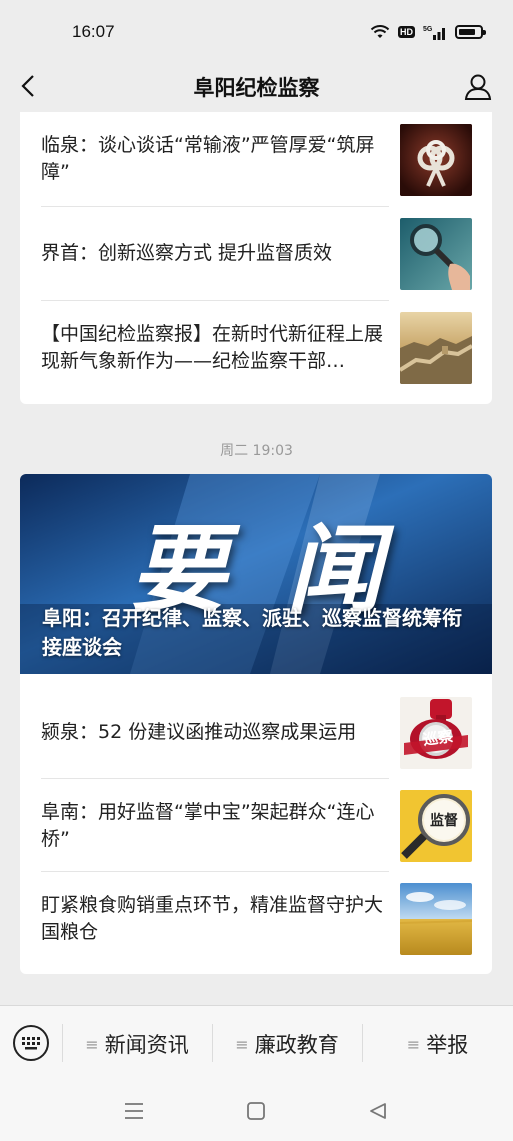 The width and height of the screenshot is (513, 1141). What do you see at coordinates (199, 732) in the screenshot?
I see `article-title: 颍泉：52 份建议函推动巡察成果运用` at bounding box center [199, 732].